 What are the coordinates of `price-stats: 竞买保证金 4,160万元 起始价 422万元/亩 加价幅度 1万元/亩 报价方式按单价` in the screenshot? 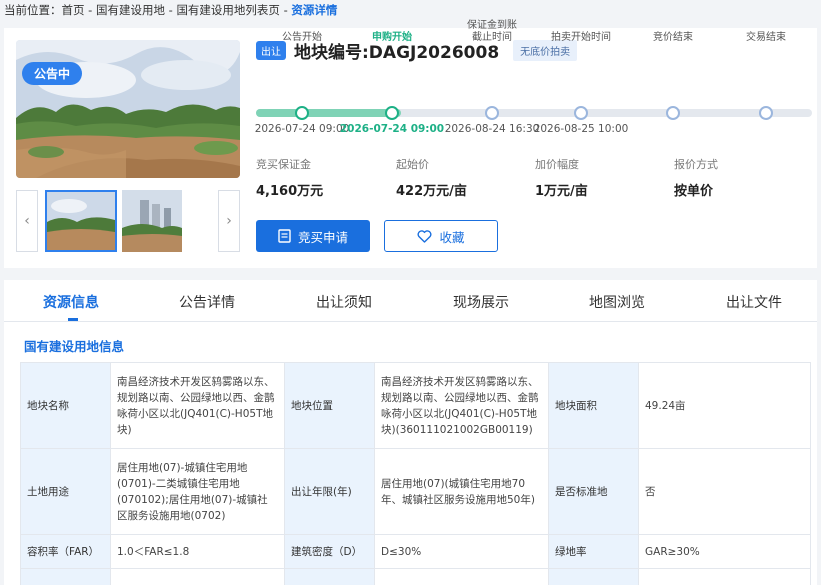 It's located at (534, 177).